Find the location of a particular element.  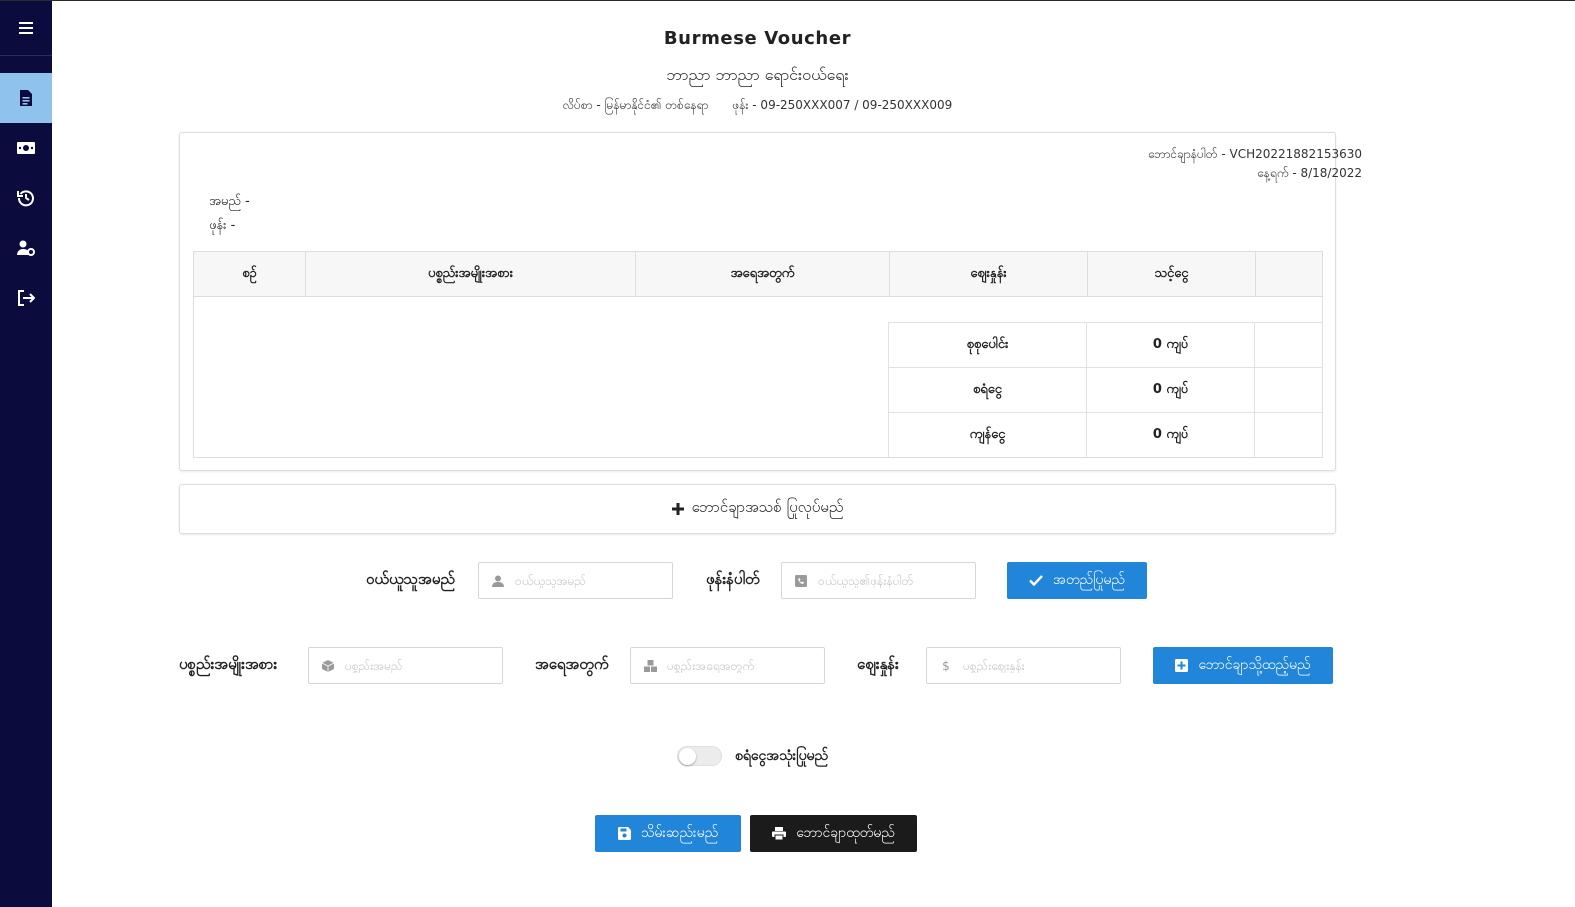

user-settings-icon is located at coordinates (26, 248).